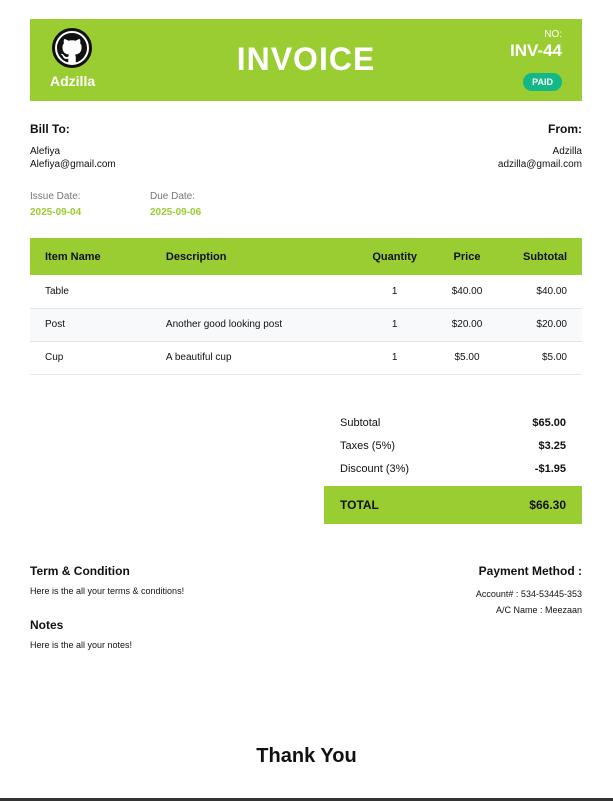  I want to click on item-description: A beautiful cup, so click(254, 358).